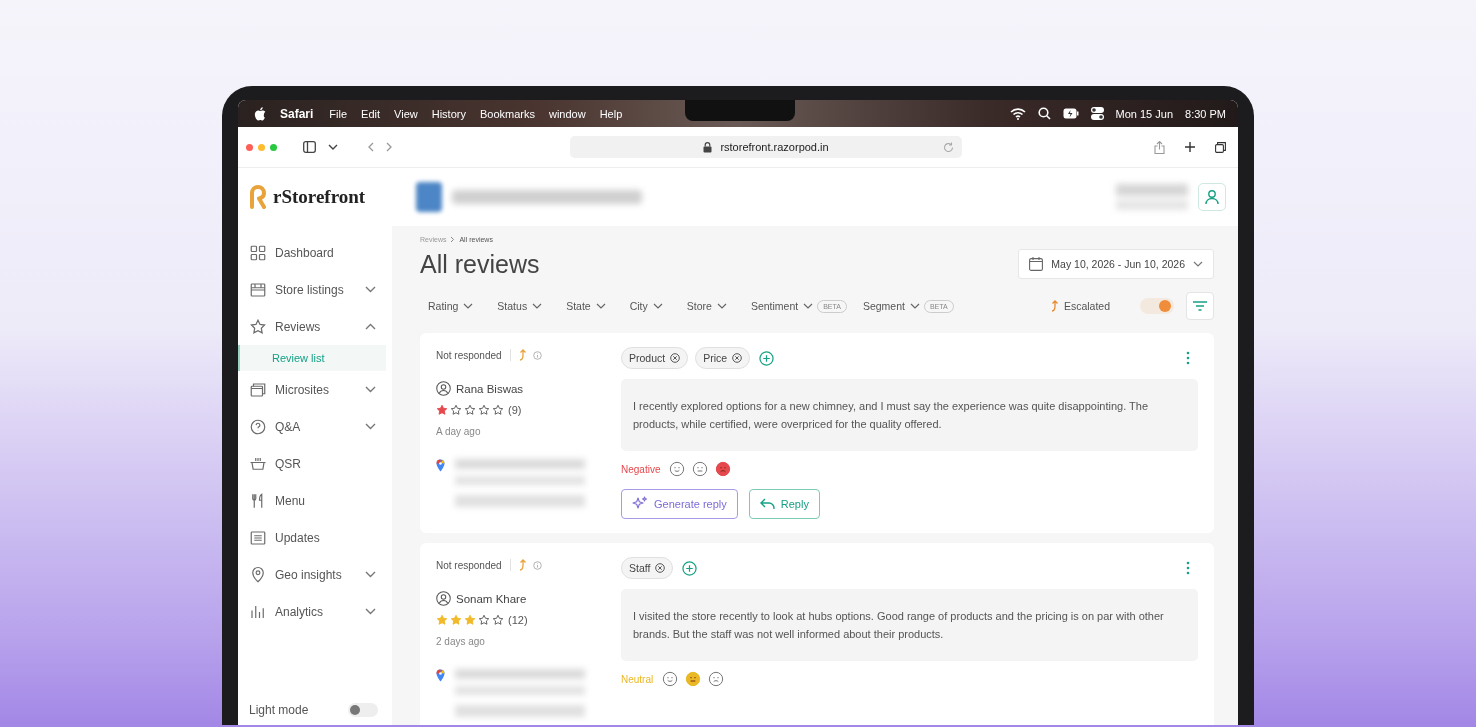 The width and height of the screenshot is (1476, 727). I want to click on sidebar-item: Microsites, so click(315, 389).